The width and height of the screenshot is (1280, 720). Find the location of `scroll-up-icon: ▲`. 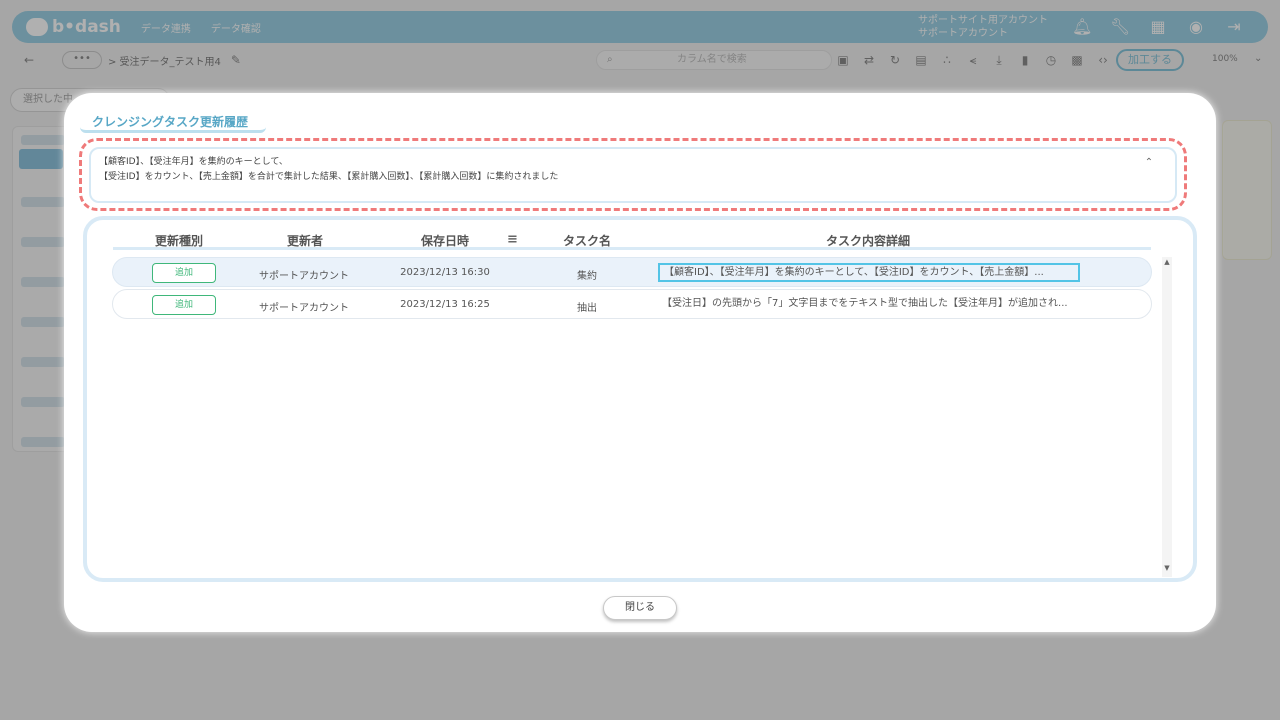

scroll-up-icon: ▲ is located at coordinates (1167, 262).